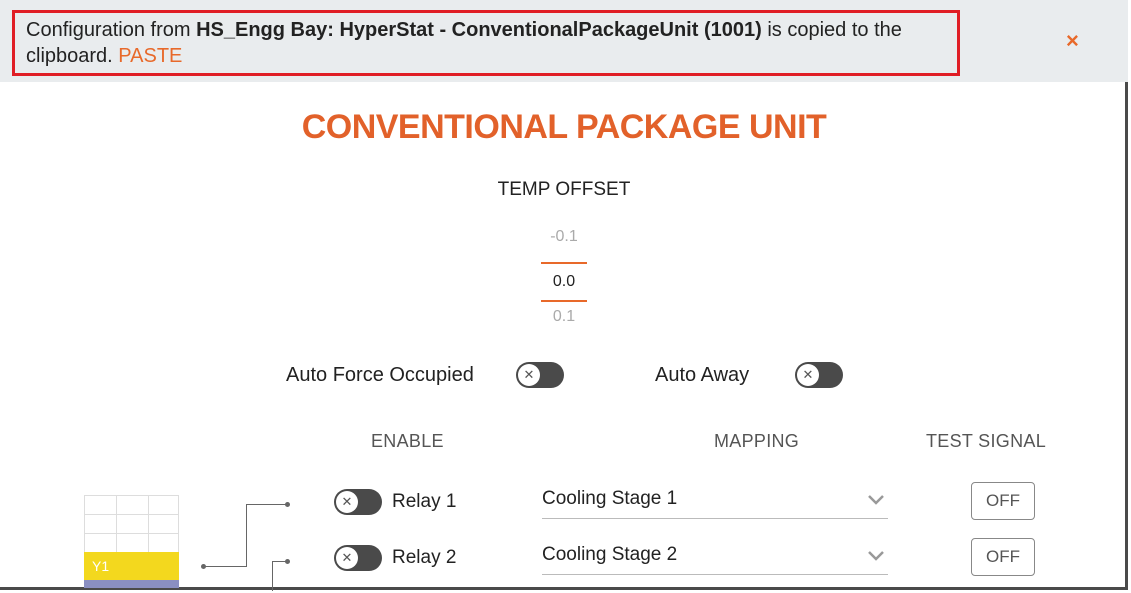 This screenshot has height=593, width=1131. Describe the element at coordinates (150, 56) in the screenshot. I see `paste-link: PASTE` at that location.